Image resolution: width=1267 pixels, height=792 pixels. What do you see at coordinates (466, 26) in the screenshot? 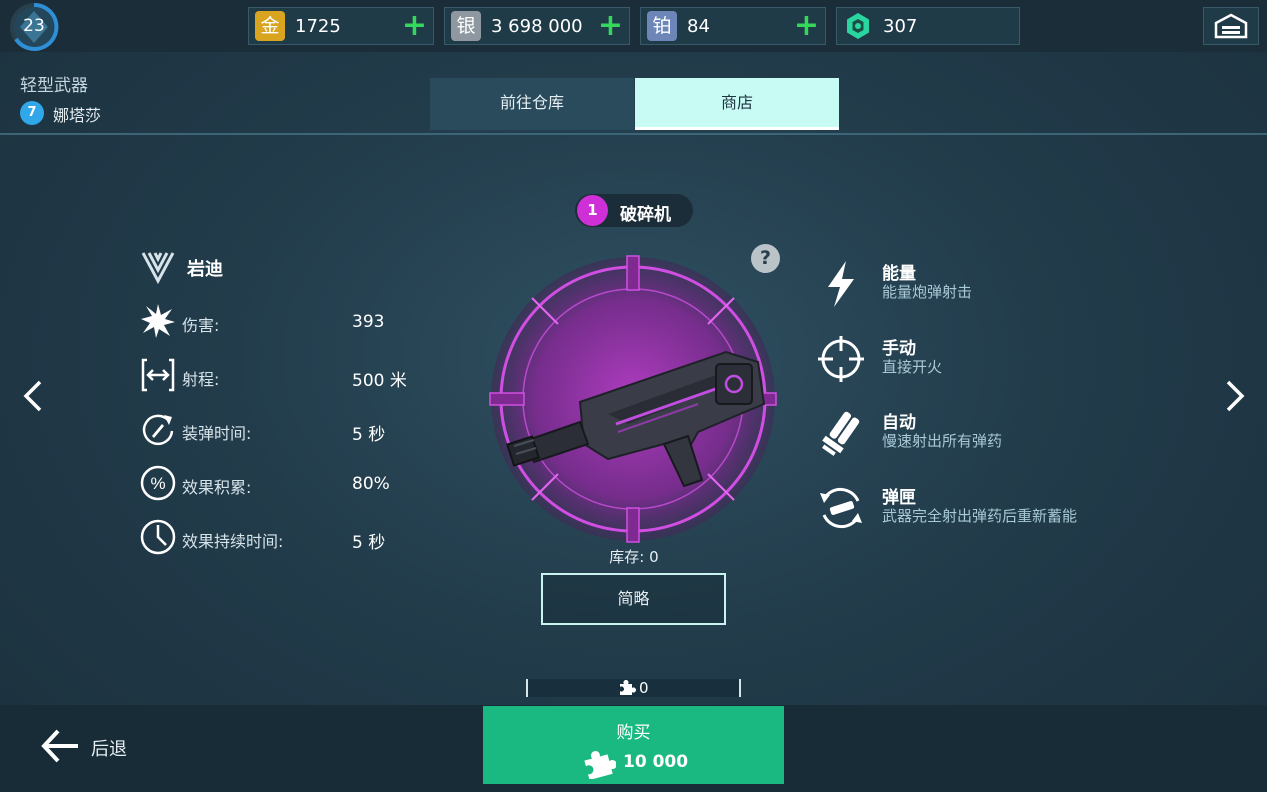
I see `silver-icon: 银` at bounding box center [466, 26].